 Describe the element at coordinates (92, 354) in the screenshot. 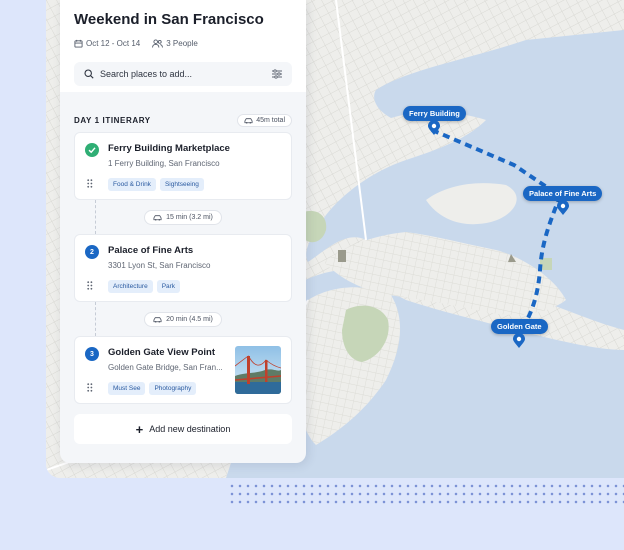

I see `stop-number: 3` at that location.